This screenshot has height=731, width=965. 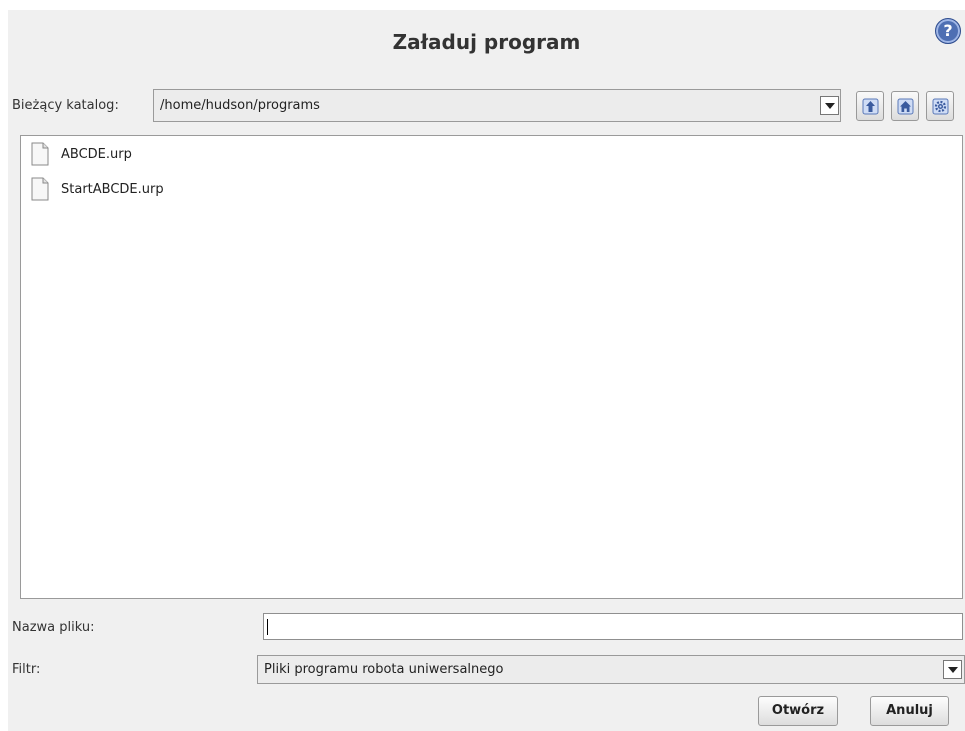 I want to click on filename-input, so click(x=613, y=626).